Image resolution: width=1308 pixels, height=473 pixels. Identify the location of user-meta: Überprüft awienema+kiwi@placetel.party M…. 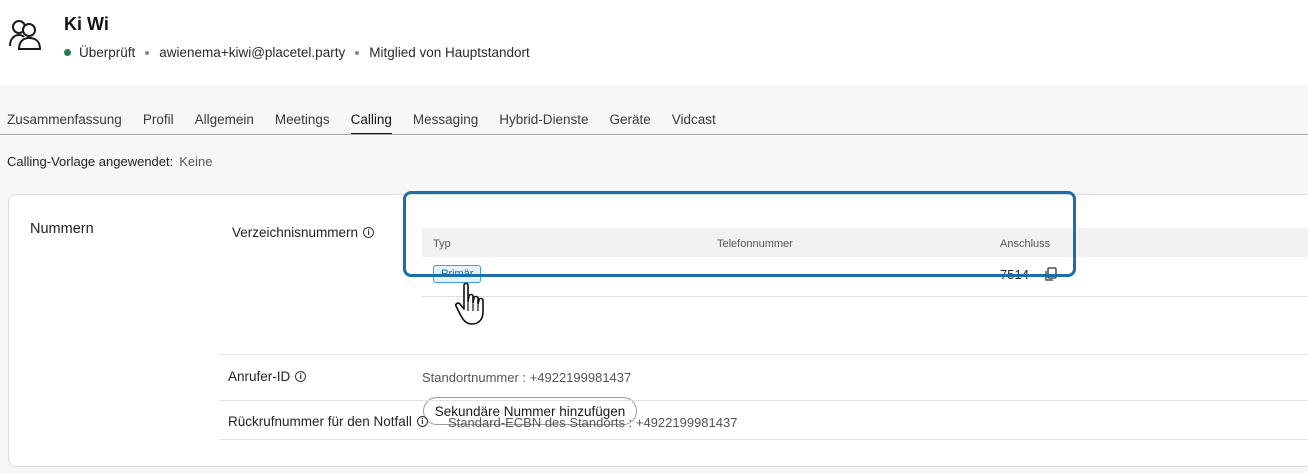
(297, 52).